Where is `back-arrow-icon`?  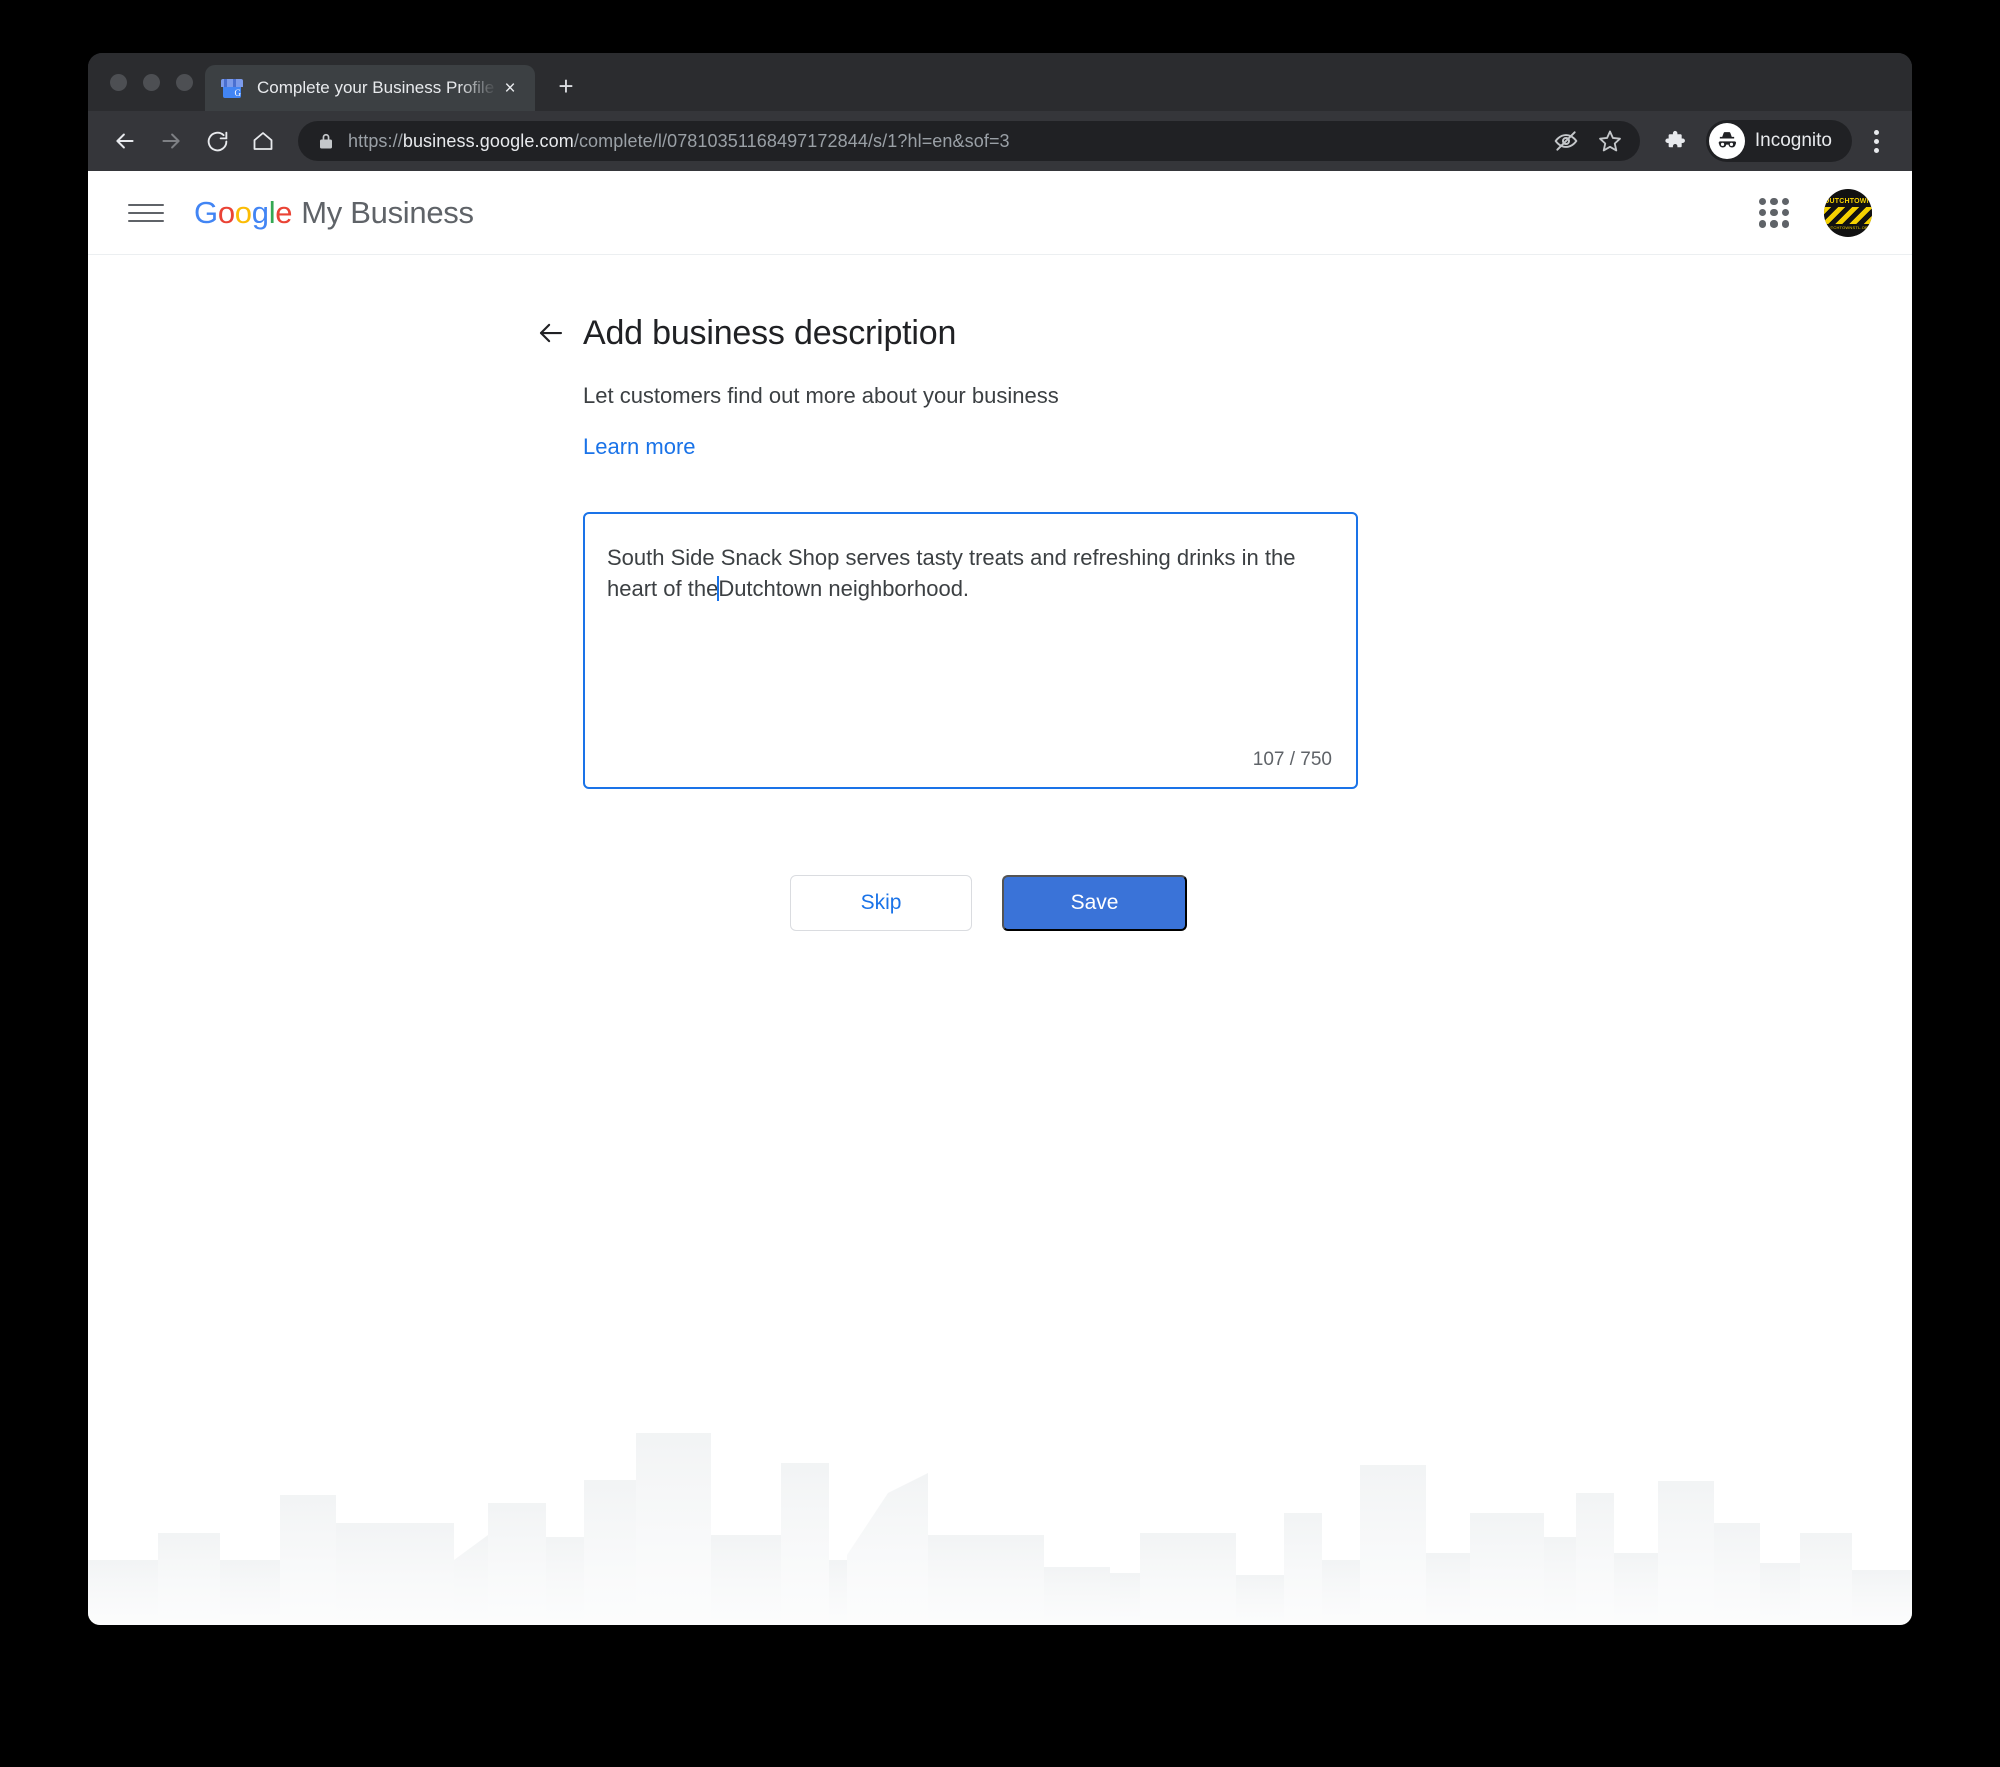 back-arrow-icon is located at coordinates (125, 141).